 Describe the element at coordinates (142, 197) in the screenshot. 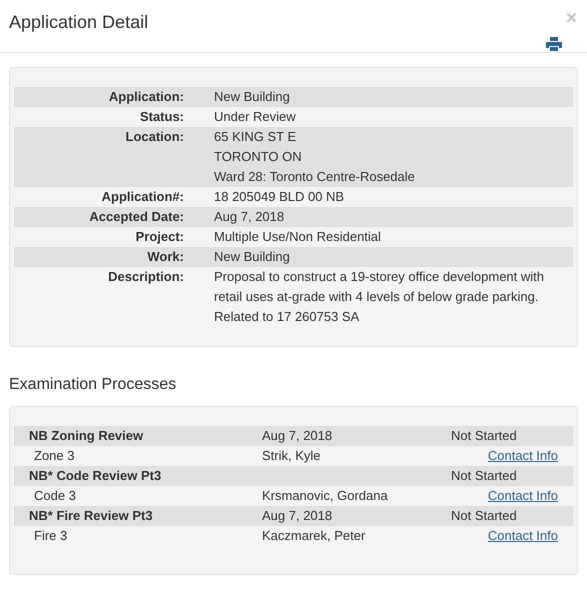

I see `field-label: Application#:` at that location.